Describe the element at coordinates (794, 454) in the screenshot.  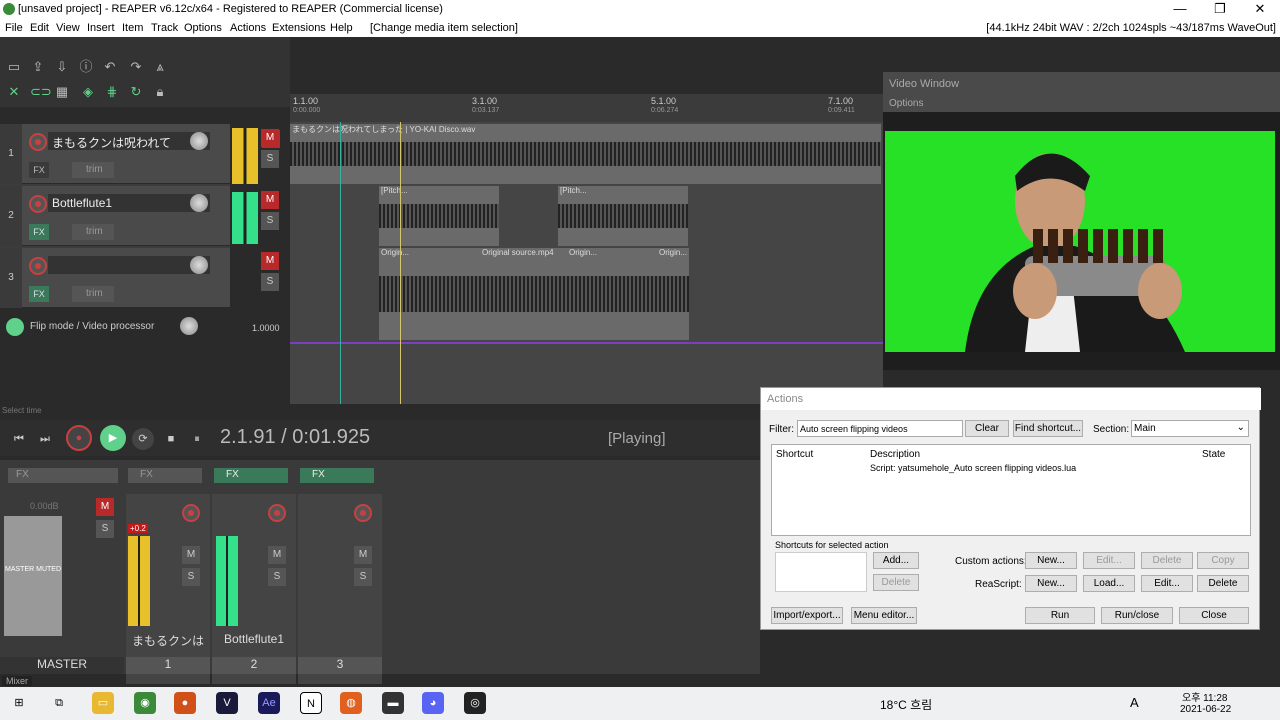
I see `col-shortcut: Shortcut` at that location.